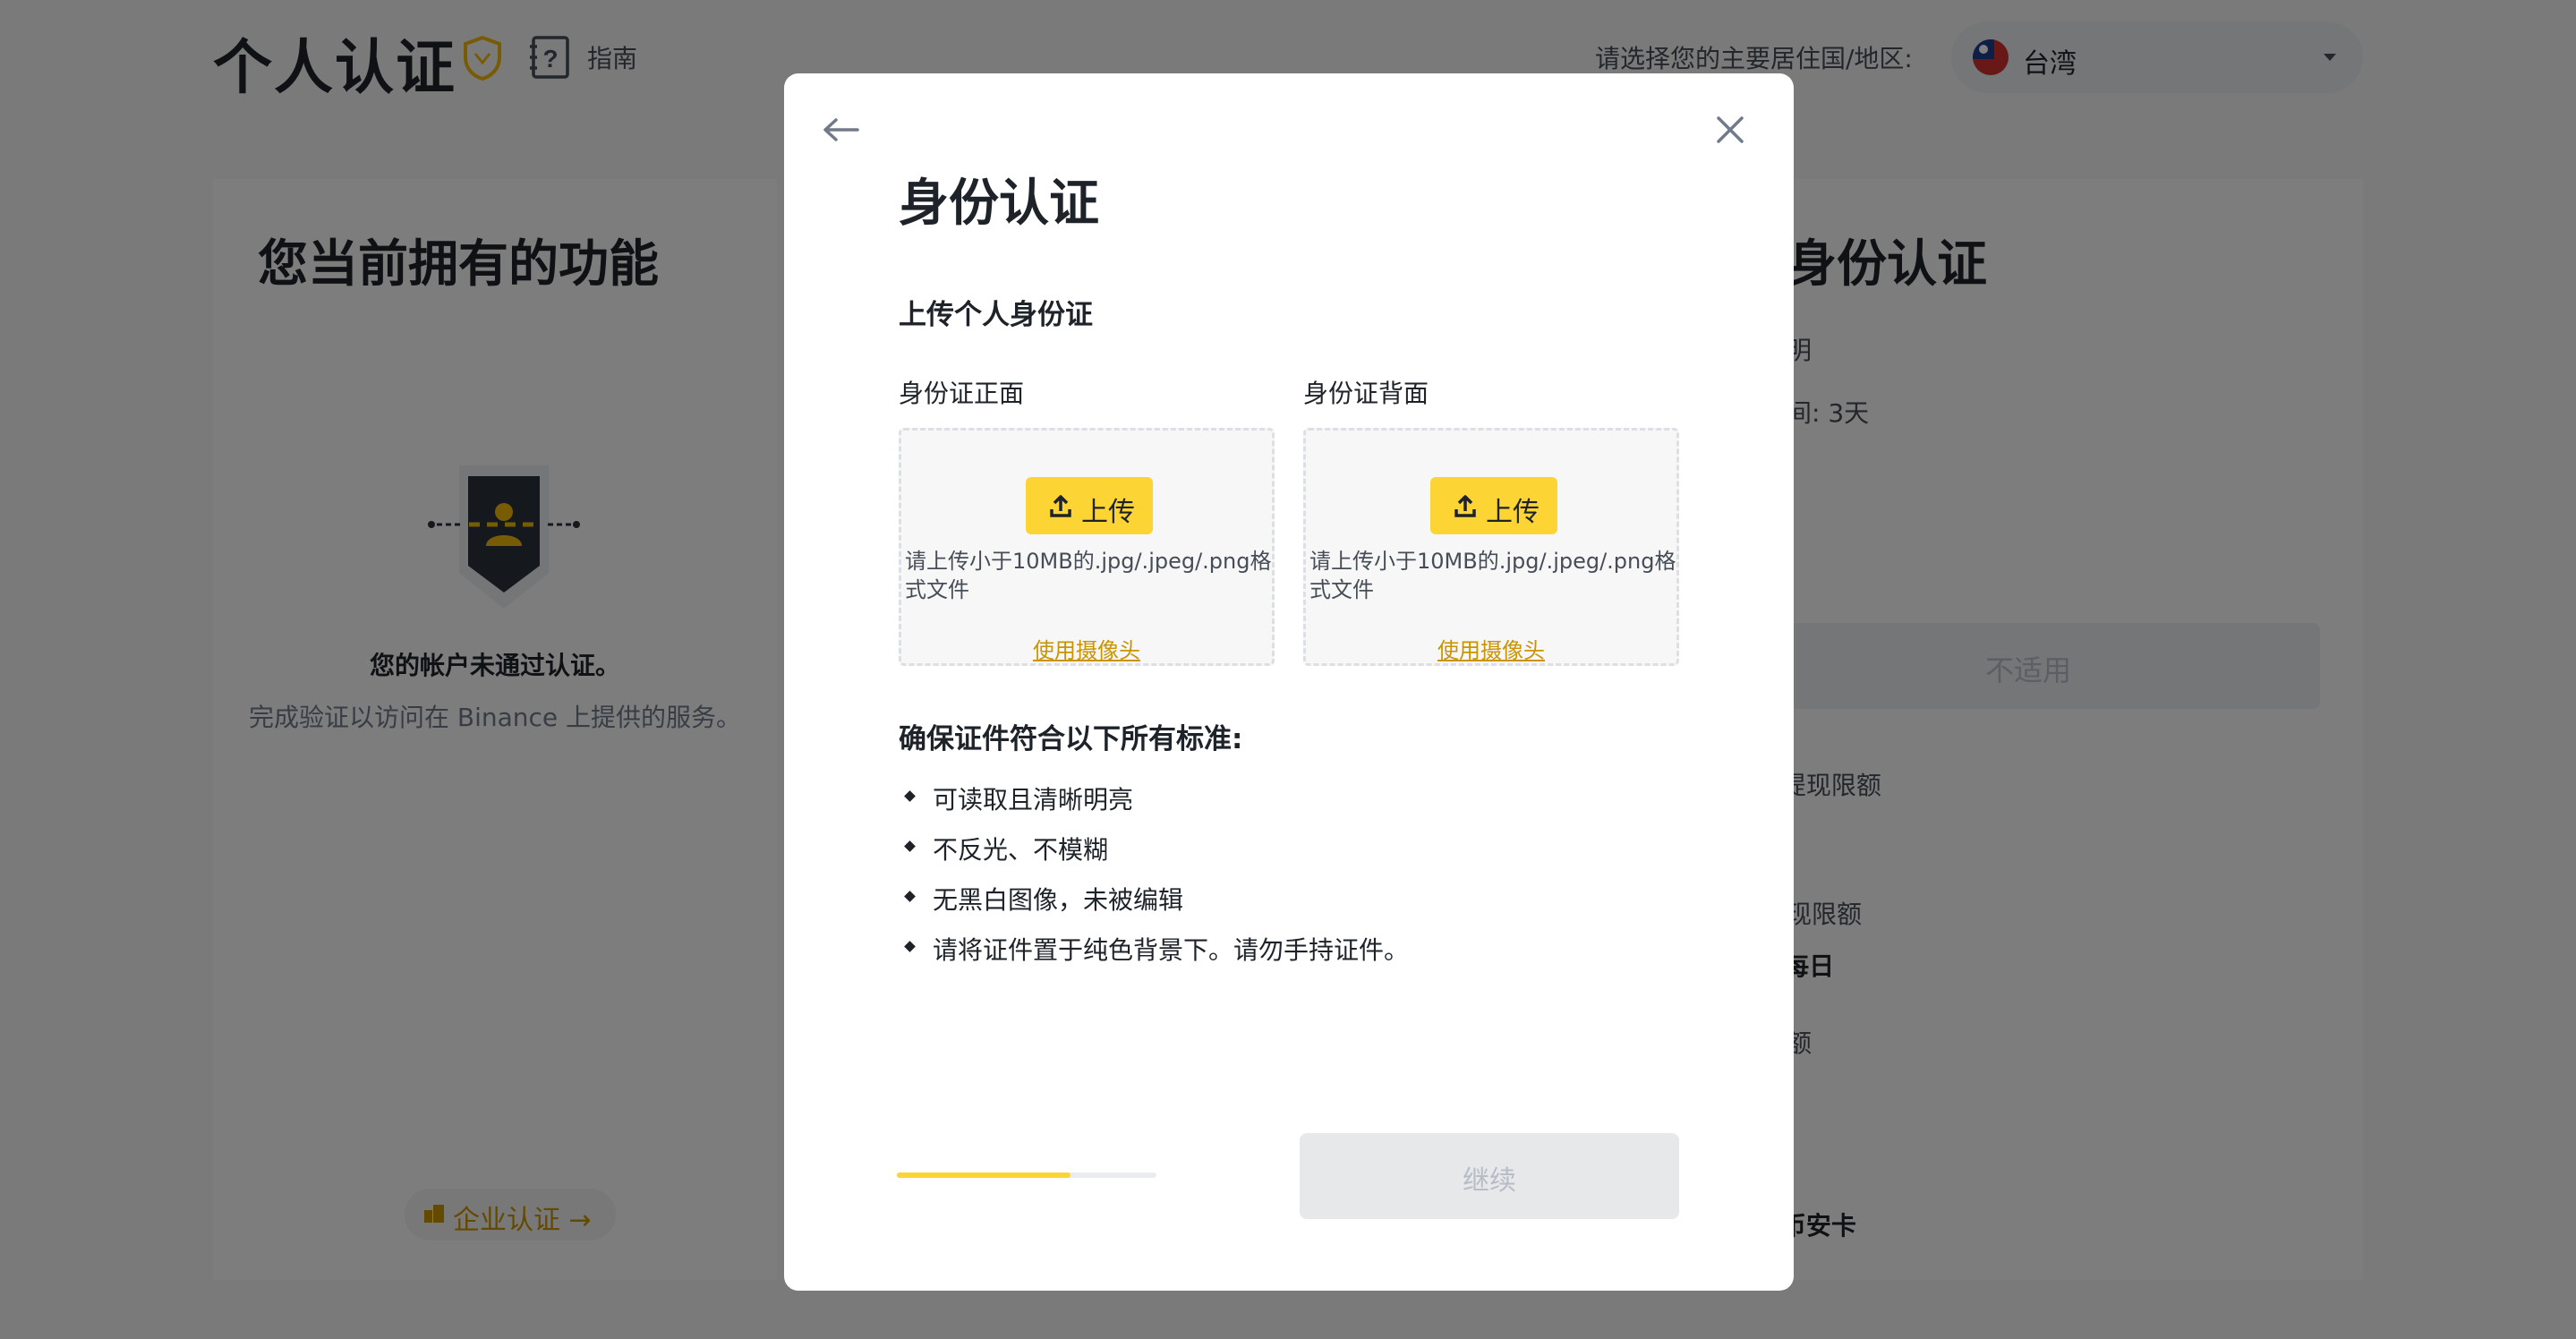 The height and width of the screenshot is (1339, 2576). Describe the element at coordinates (1021, 850) in the screenshot. I see `criteria-text: 不反光、不模糊` at that location.